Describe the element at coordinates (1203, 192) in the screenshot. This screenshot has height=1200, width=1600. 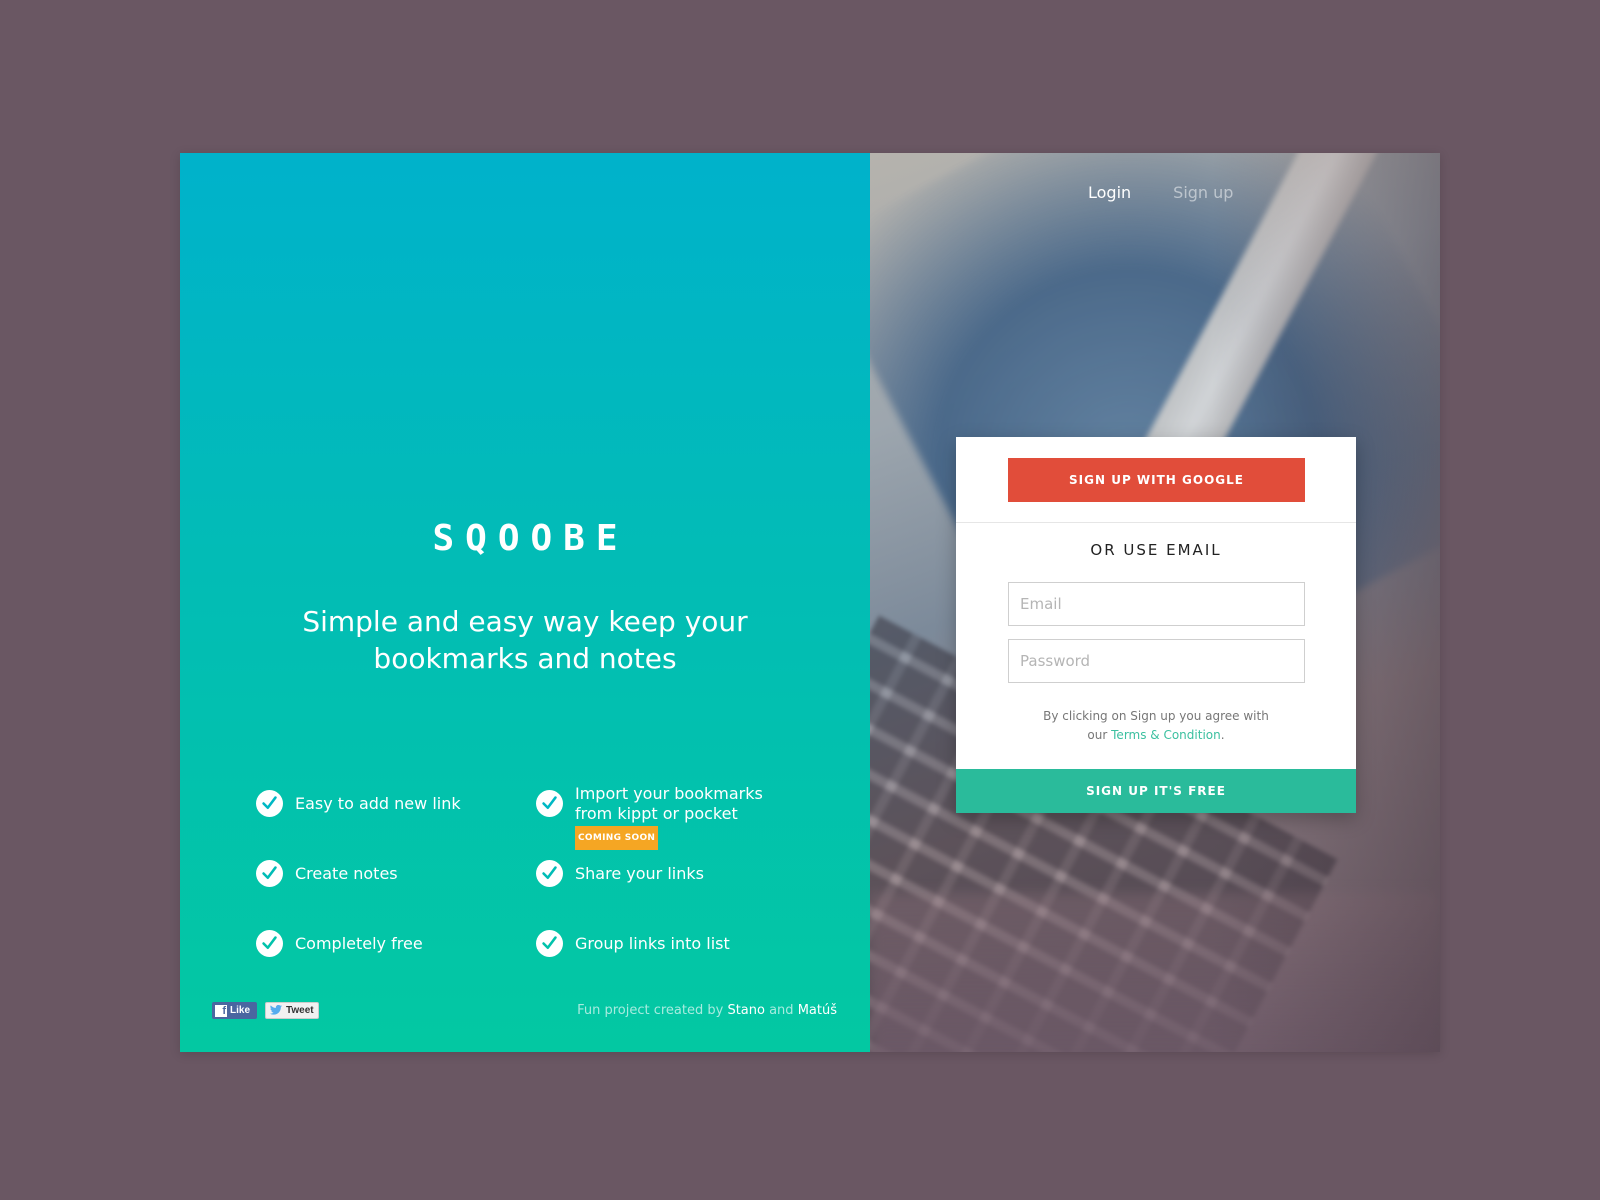
I see `nav-signup-link: Sign up` at that location.